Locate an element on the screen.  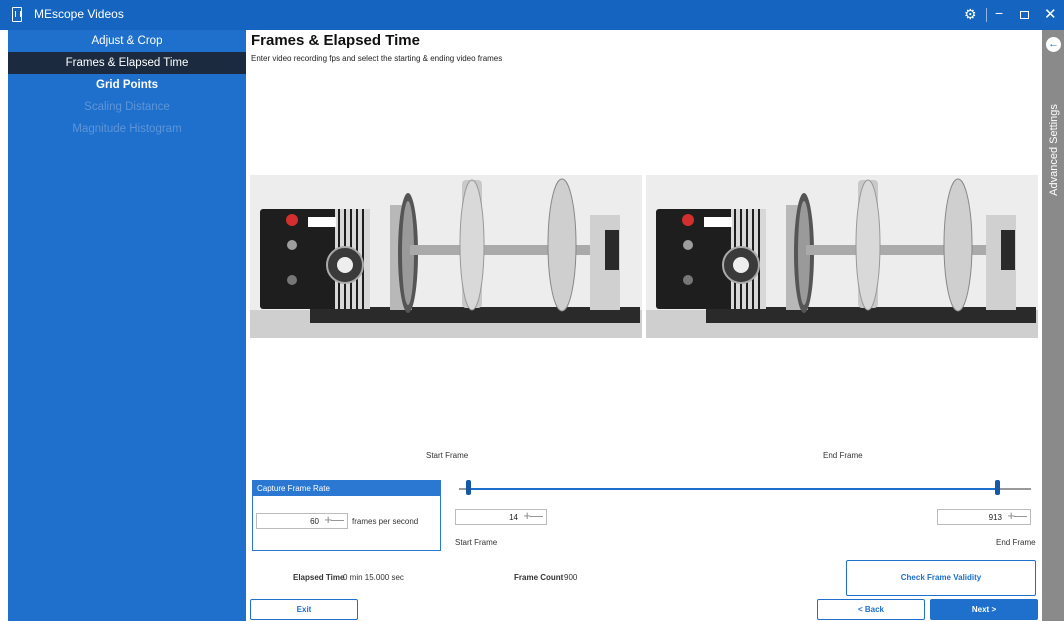
check-frame-validity-button: Check Frame Validity is located at coordinates (941, 578).